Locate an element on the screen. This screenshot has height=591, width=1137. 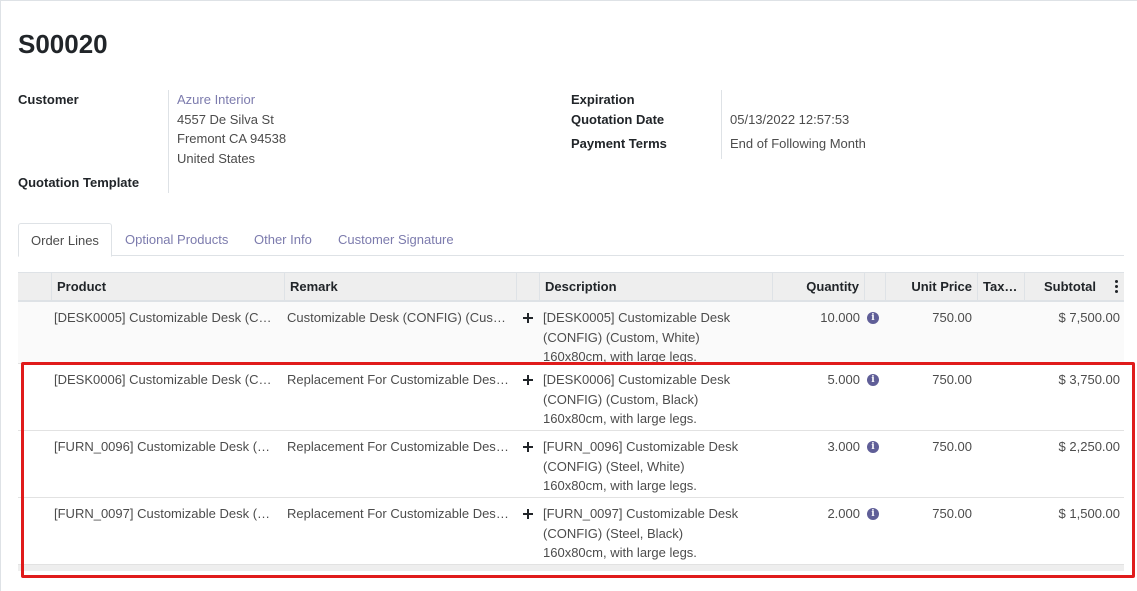
right-group-divider is located at coordinates (721, 124).